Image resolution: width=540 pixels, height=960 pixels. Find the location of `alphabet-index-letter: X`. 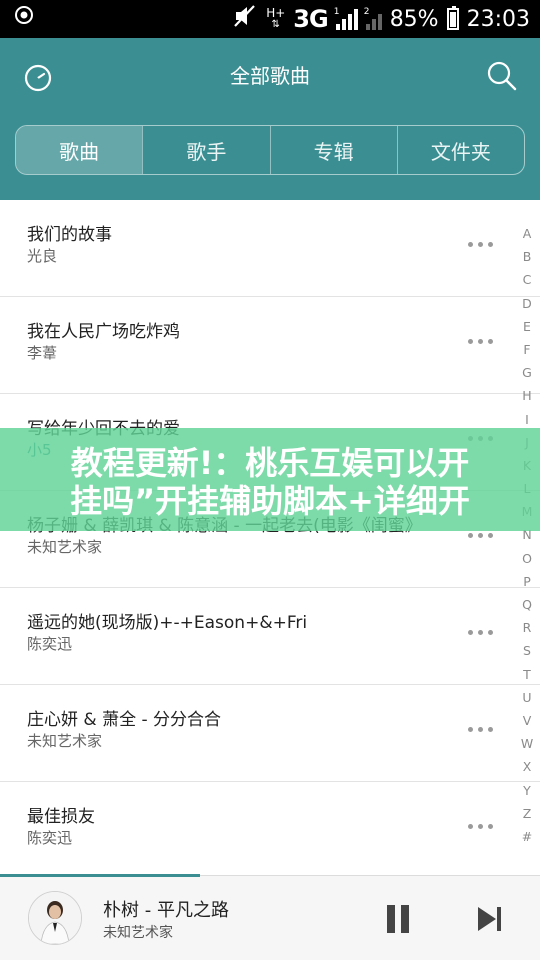

alphabet-index-letter: X is located at coordinates (527, 766).